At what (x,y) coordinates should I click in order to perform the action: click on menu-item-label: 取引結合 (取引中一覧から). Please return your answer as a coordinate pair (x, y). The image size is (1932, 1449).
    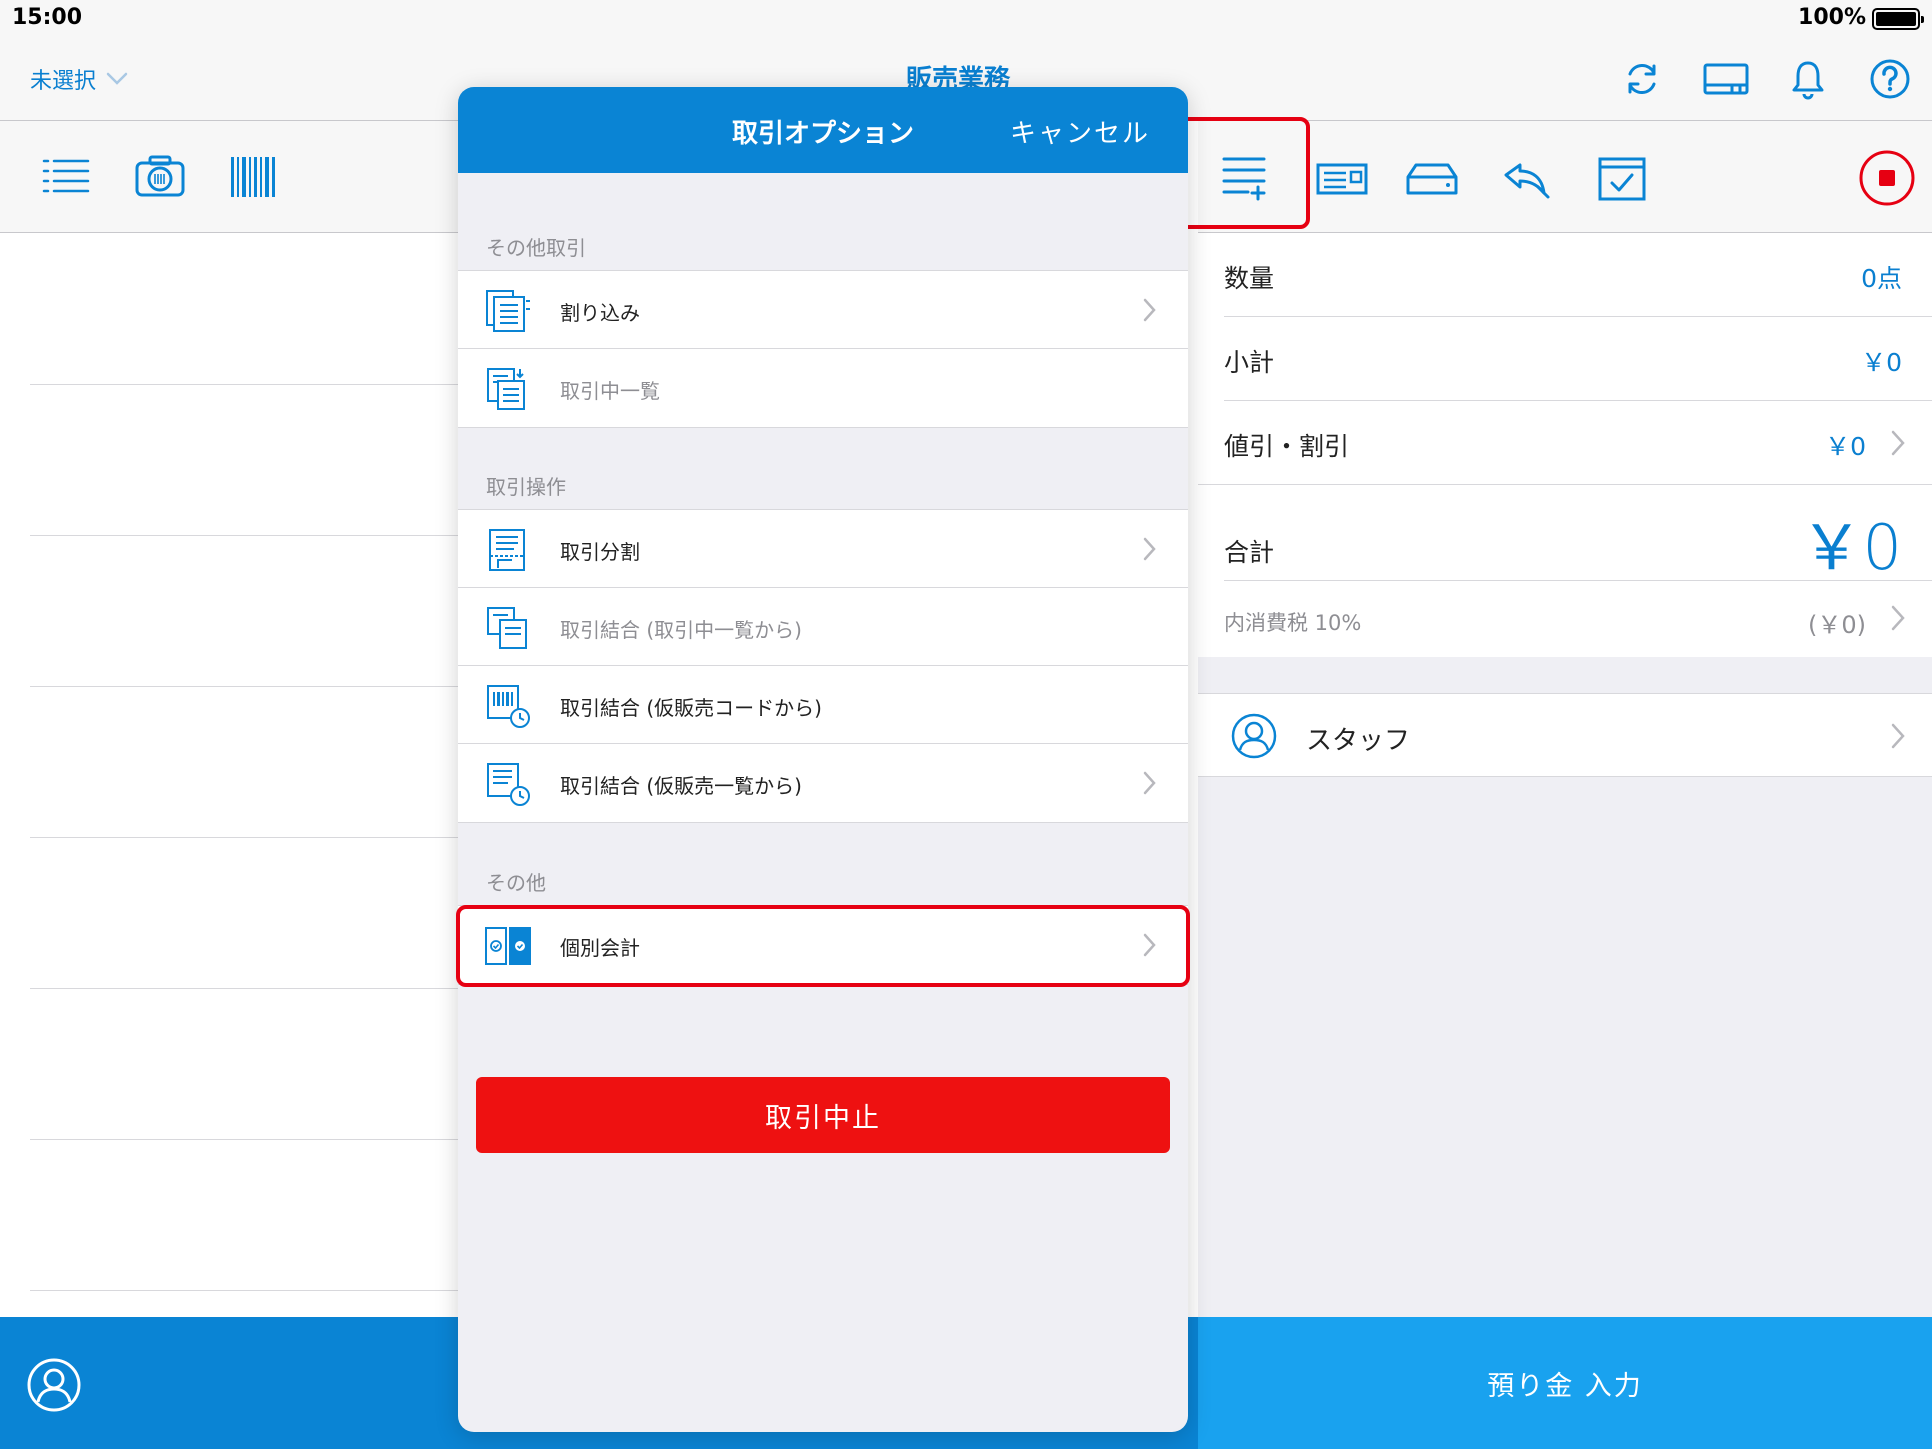
    Looking at the image, I should click on (681, 630).